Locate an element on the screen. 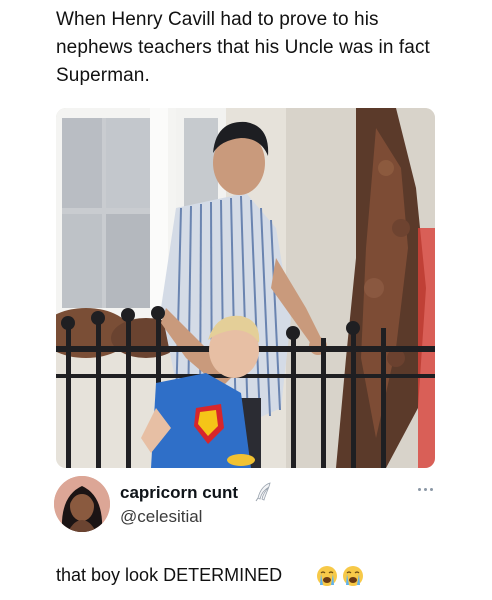 Image resolution: width=492 pixels, height=600 pixels. post-text: that boy look DETERMINED is located at coordinates (169, 575).